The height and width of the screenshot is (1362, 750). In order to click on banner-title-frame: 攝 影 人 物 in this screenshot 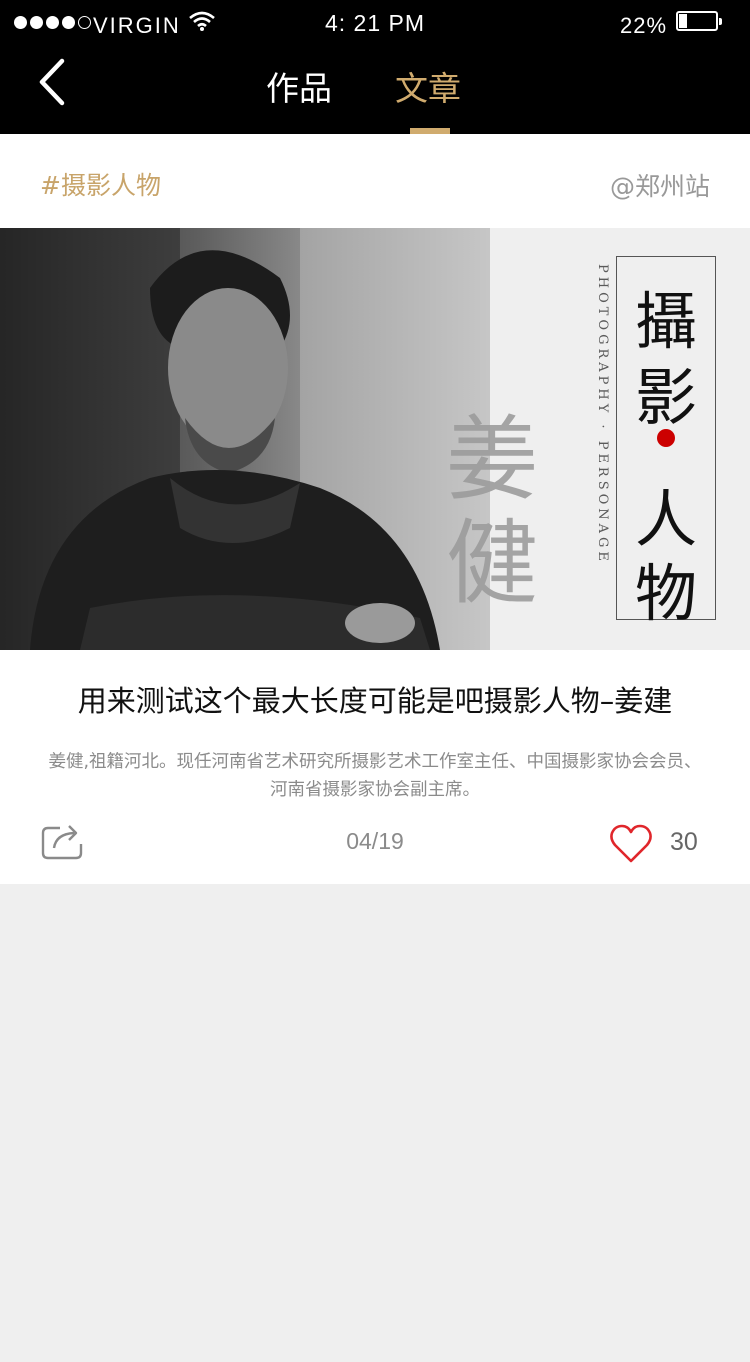, I will do `click(666, 443)`.